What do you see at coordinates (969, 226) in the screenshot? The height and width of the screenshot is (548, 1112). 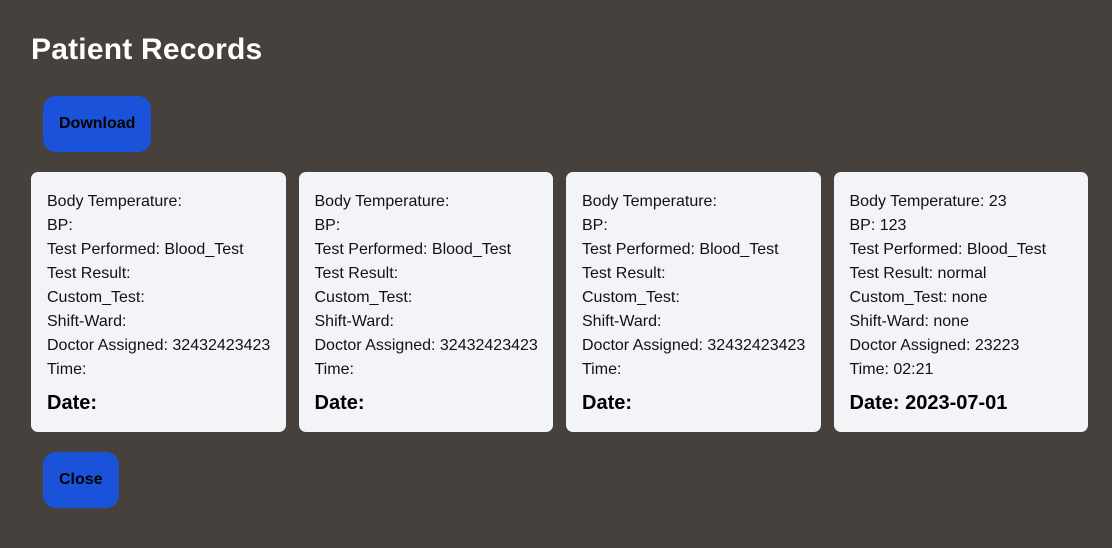 I see `bp-field: BP: 123` at bounding box center [969, 226].